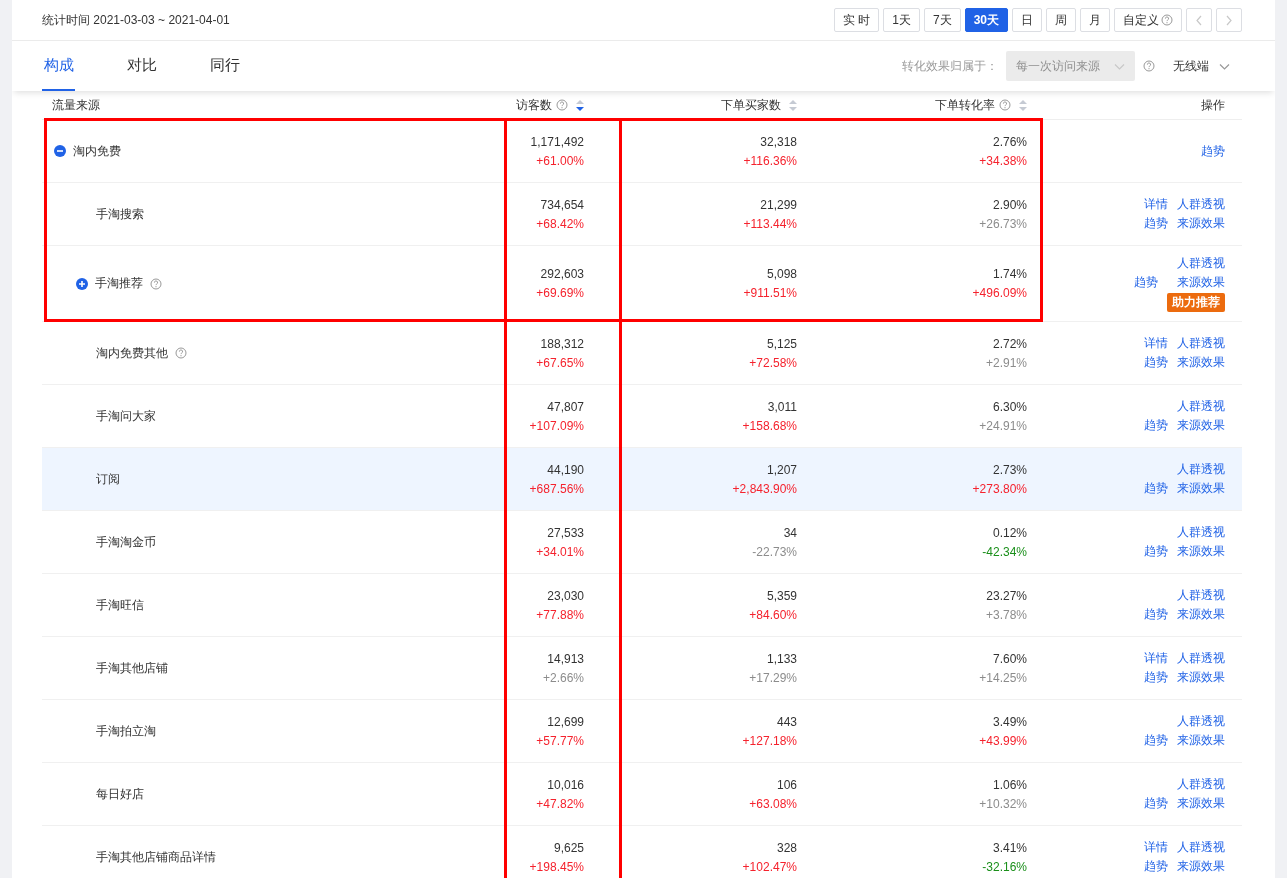 This screenshot has height=878, width=1287. I want to click on metric-value: 106, so click(786, 784).